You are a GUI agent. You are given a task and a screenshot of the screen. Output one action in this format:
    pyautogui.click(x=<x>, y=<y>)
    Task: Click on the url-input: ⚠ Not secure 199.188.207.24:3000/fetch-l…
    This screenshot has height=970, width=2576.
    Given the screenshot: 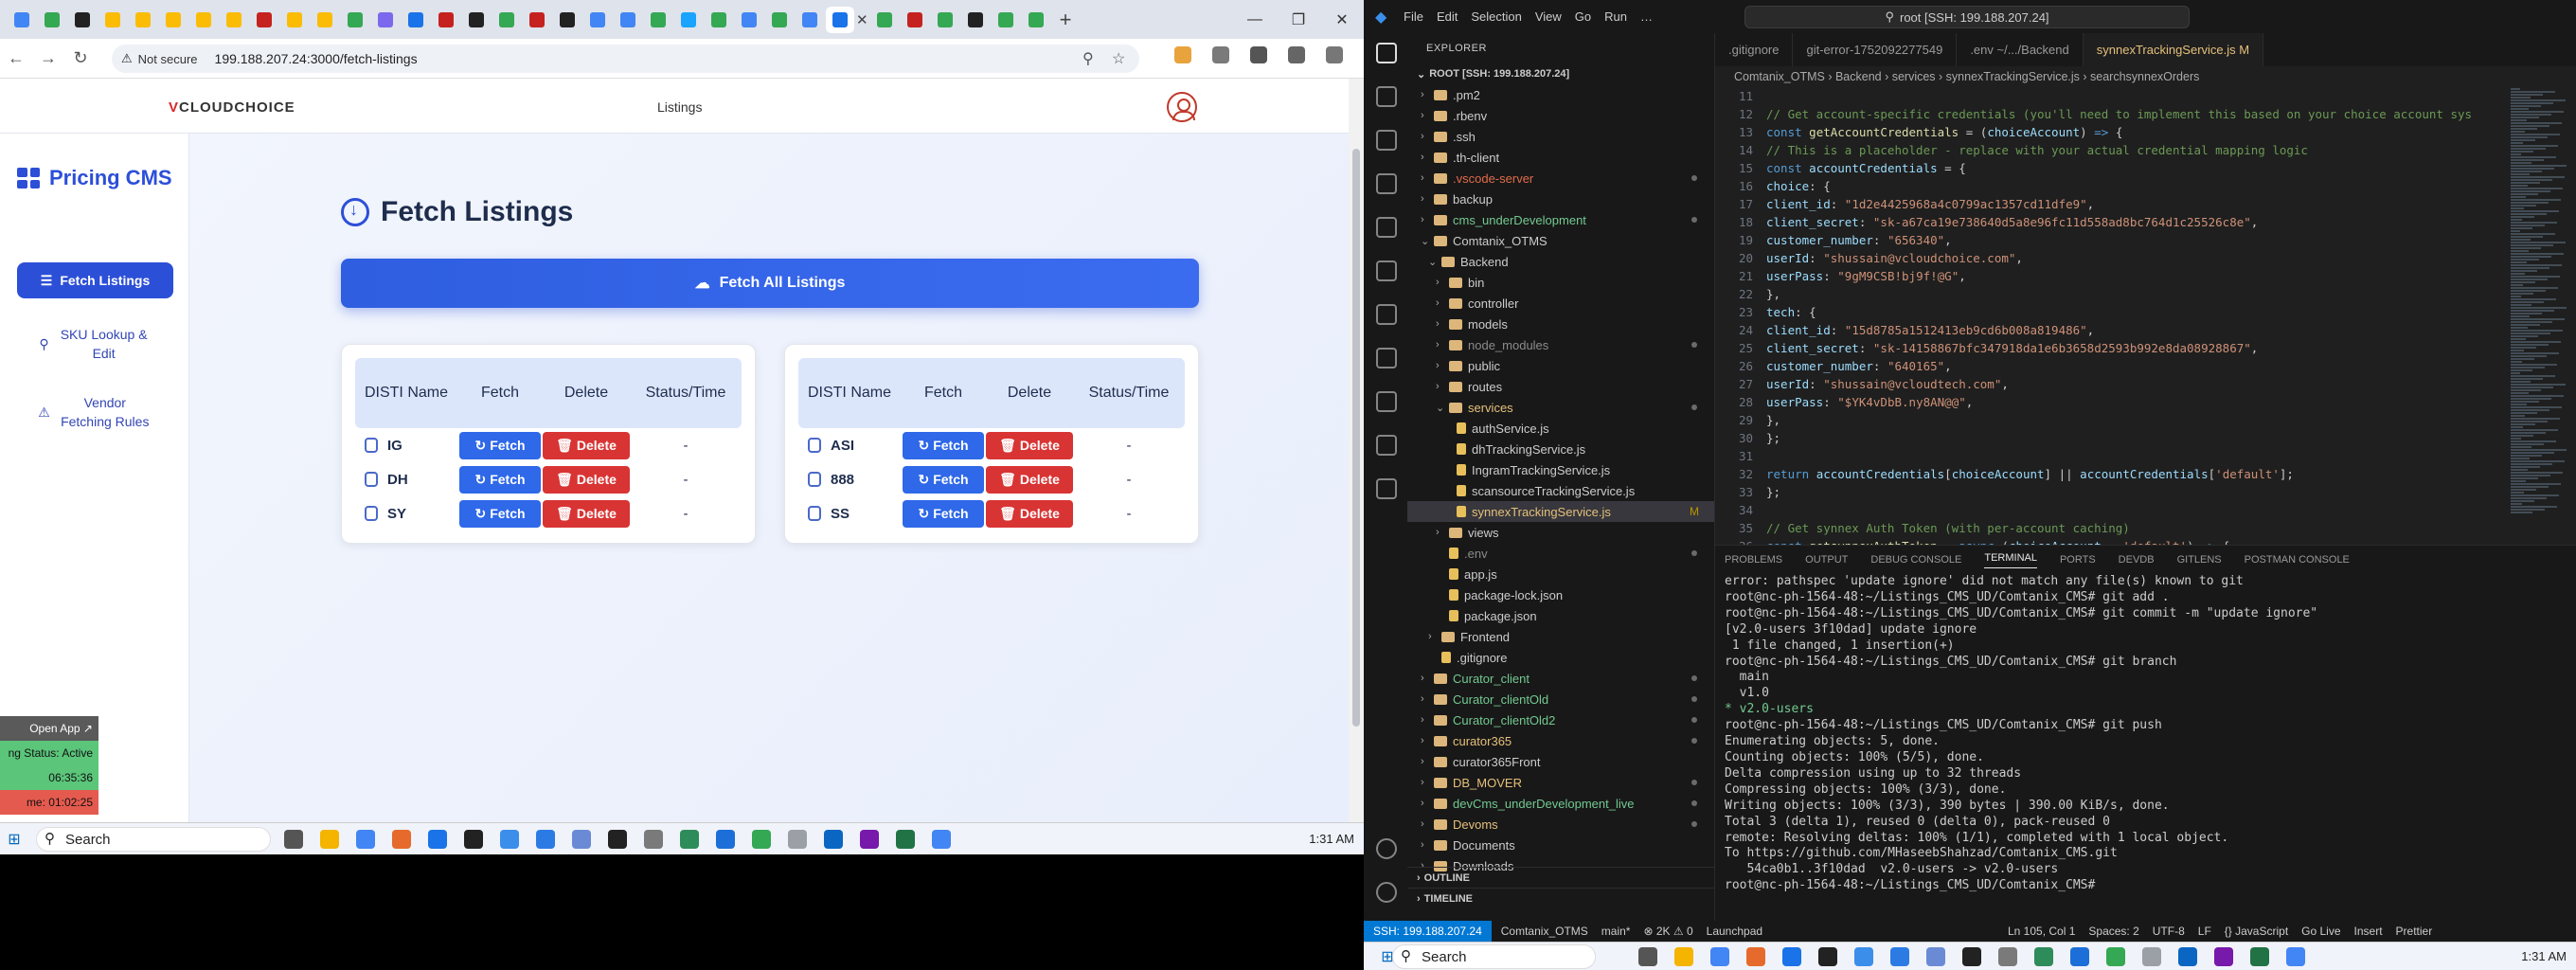 What is the action you would take?
    pyautogui.click(x=625, y=59)
    